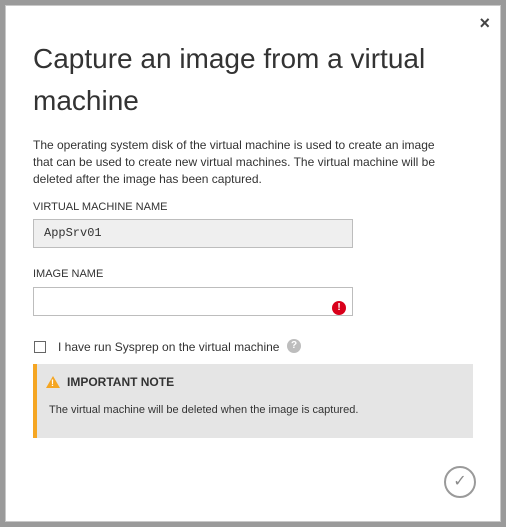 The image size is (506, 527). Describe the element at coordinates (294, 346) in the screenshot. I see `help-icon: ?` at that location.